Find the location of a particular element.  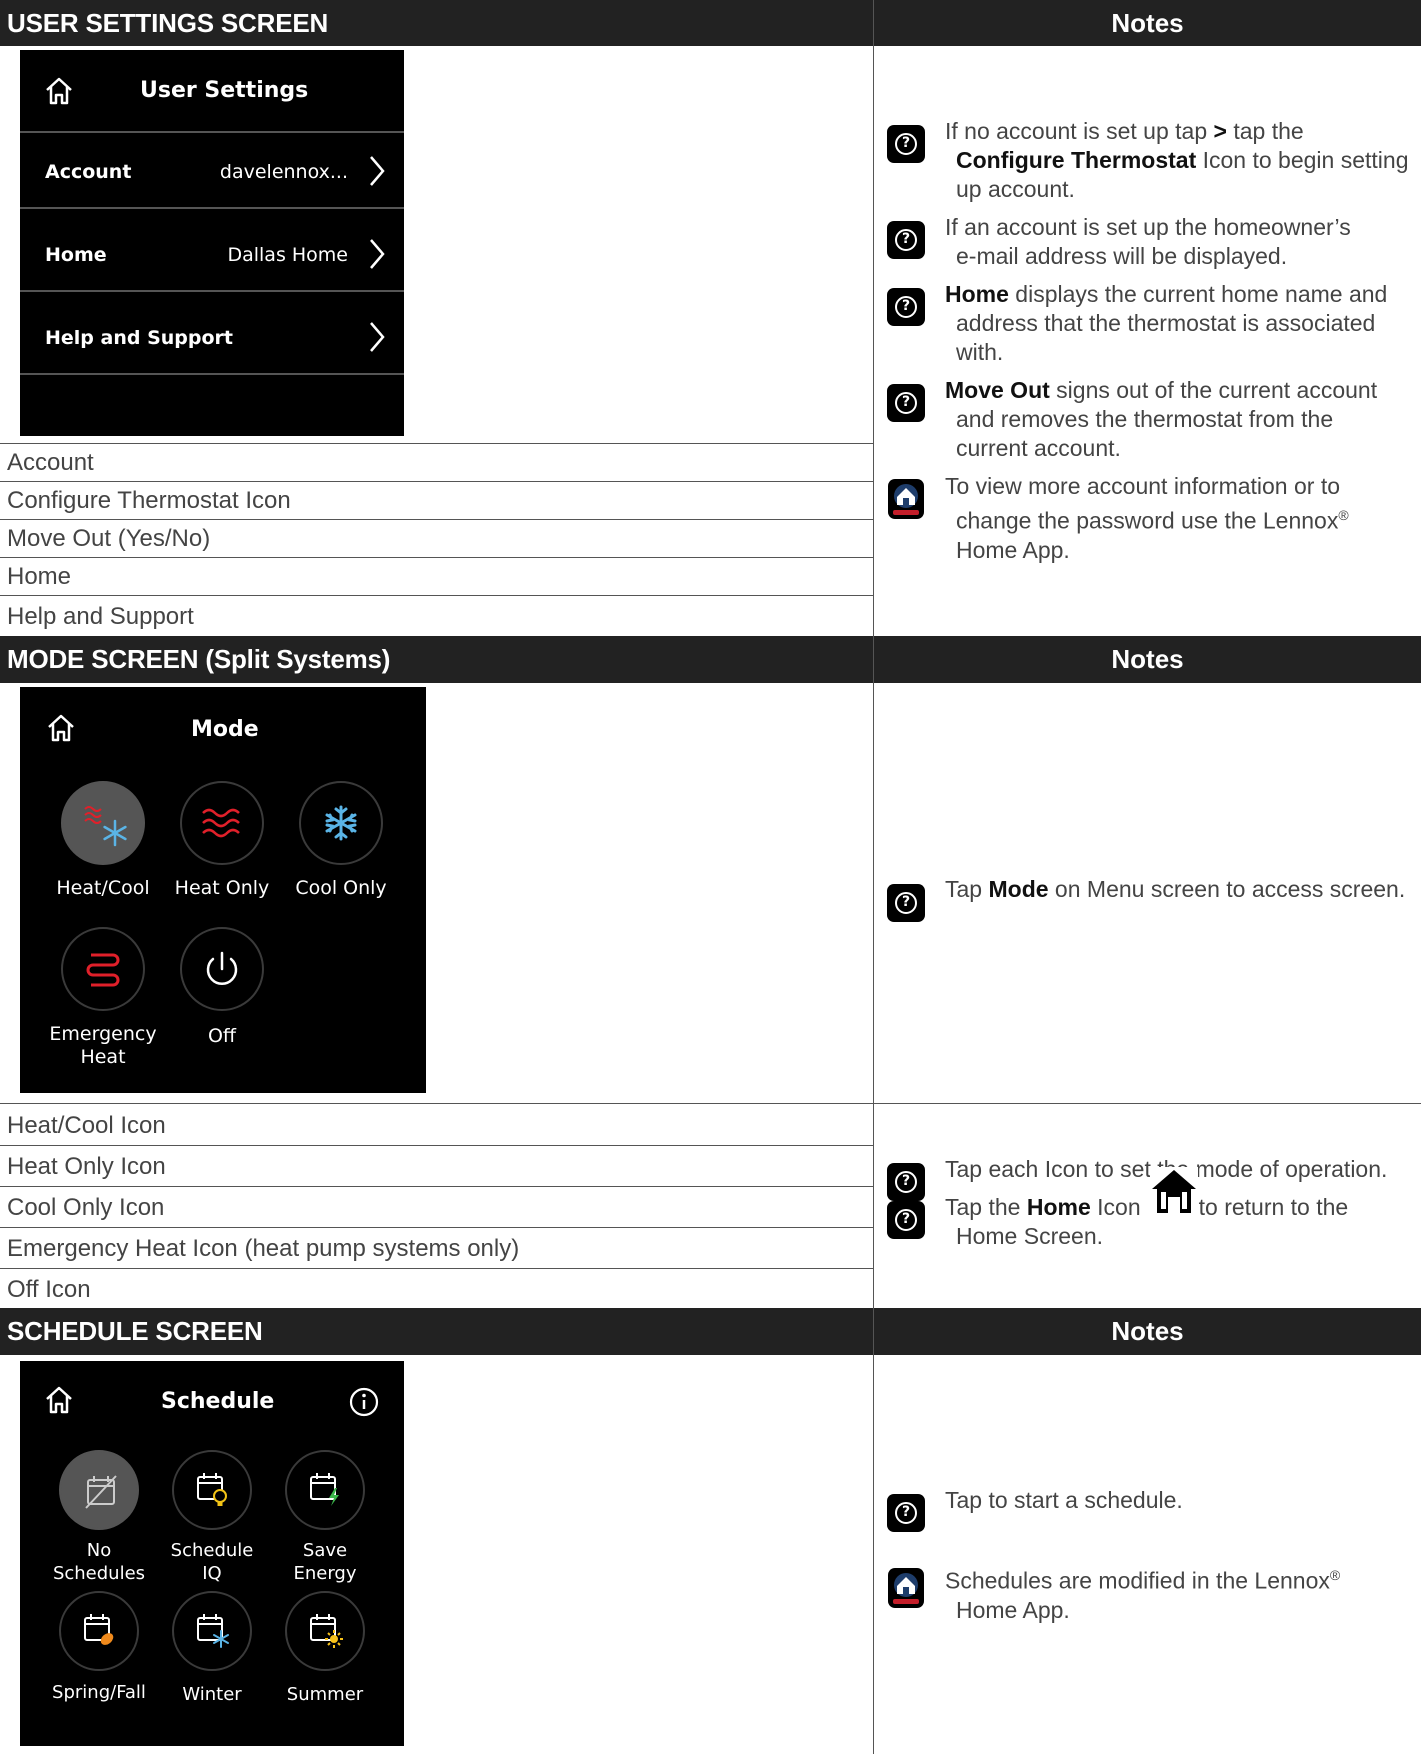

summer-button is located at coordinates (325, 1631).